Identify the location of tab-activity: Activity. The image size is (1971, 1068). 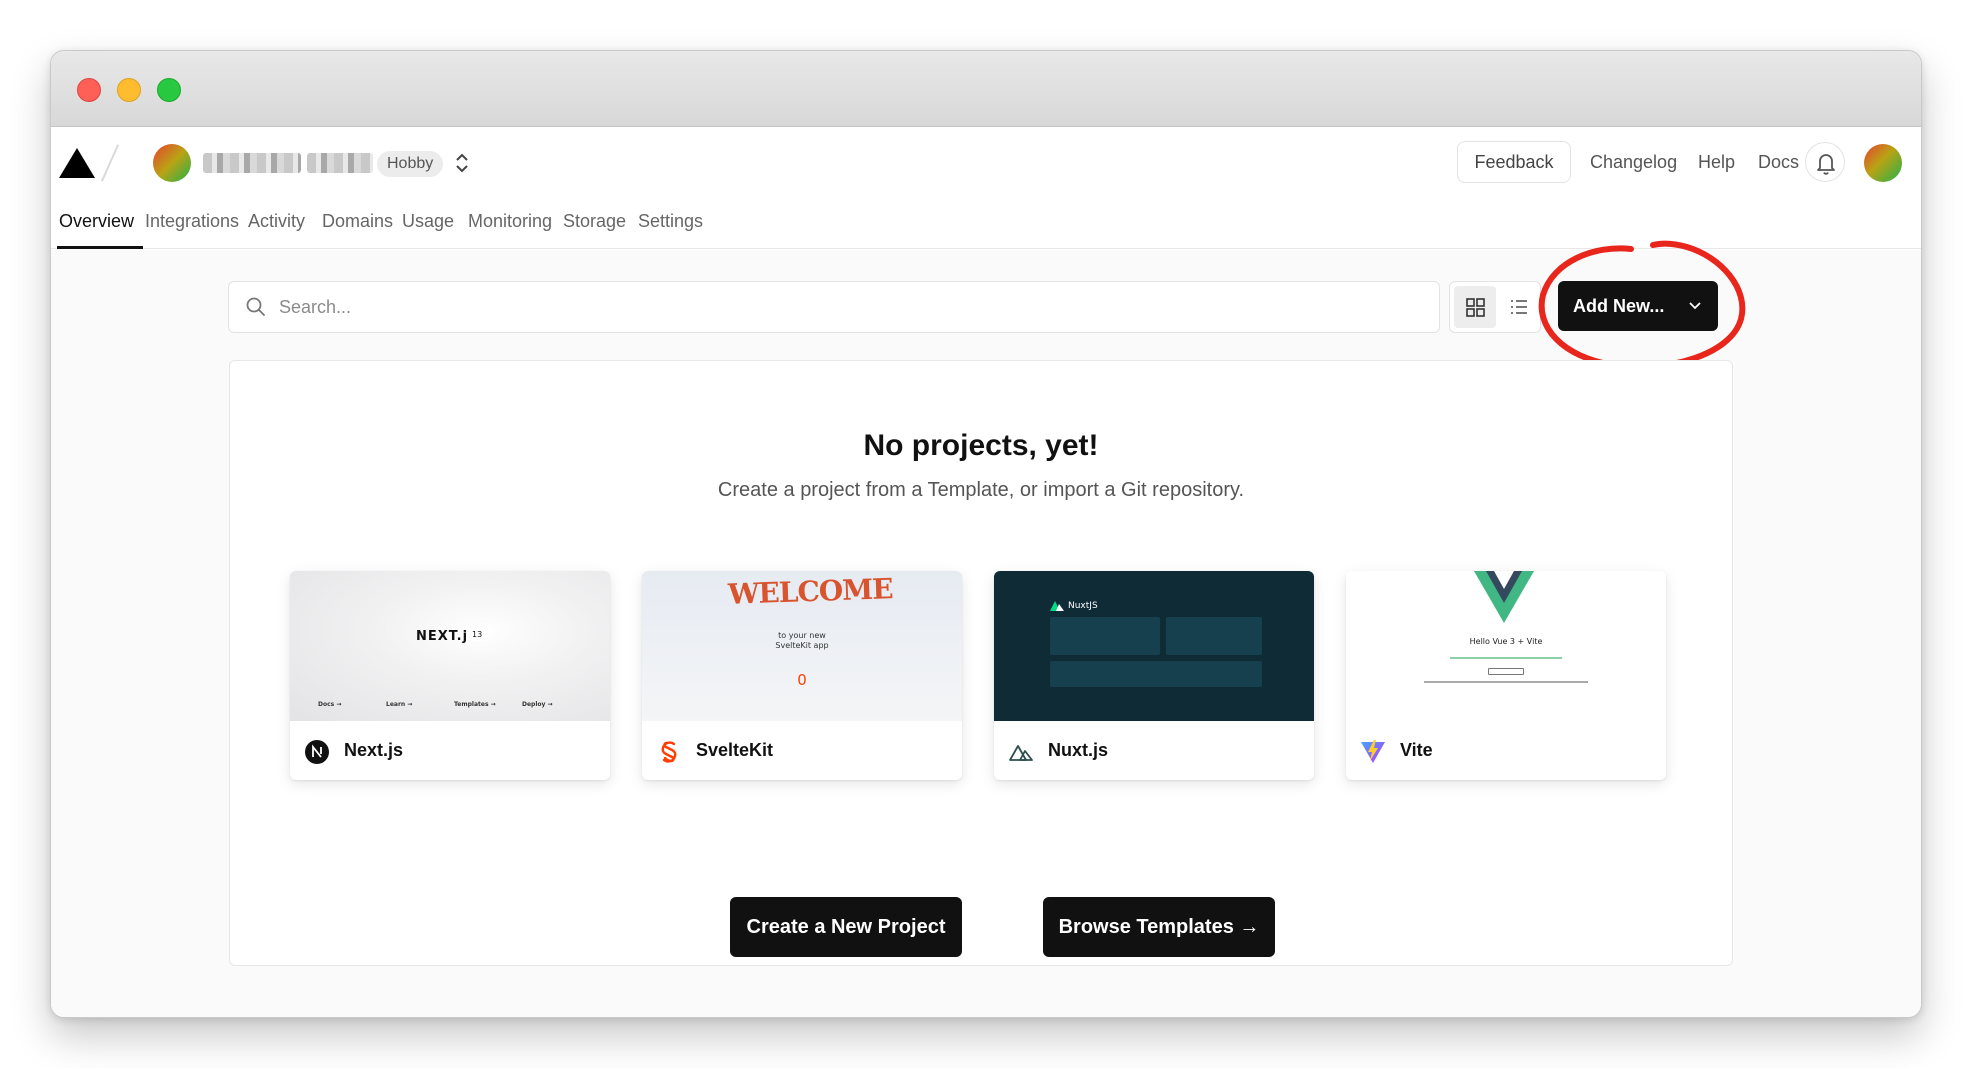
(276, 221).